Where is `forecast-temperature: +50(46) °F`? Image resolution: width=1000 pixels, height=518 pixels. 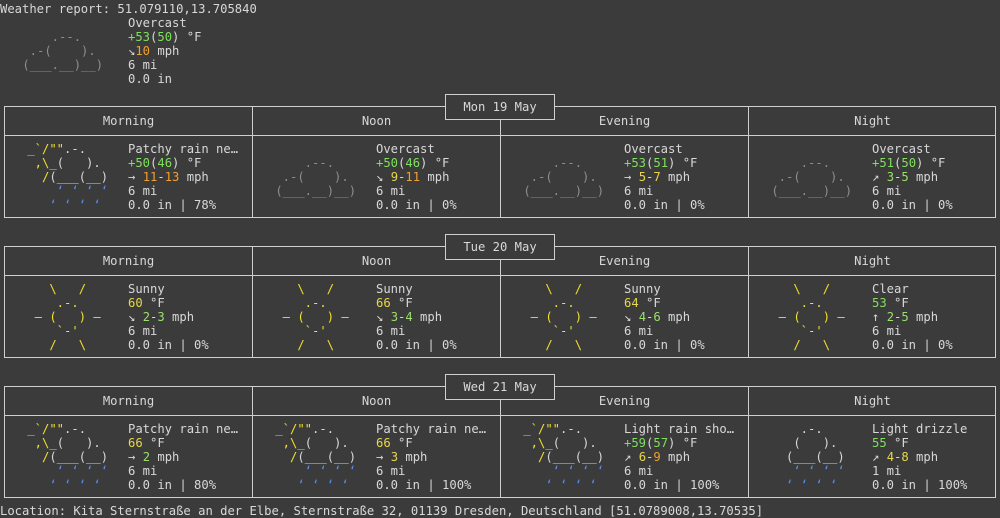 forecast-temperature: +50(46) °F is located at coordinates (413, 163).